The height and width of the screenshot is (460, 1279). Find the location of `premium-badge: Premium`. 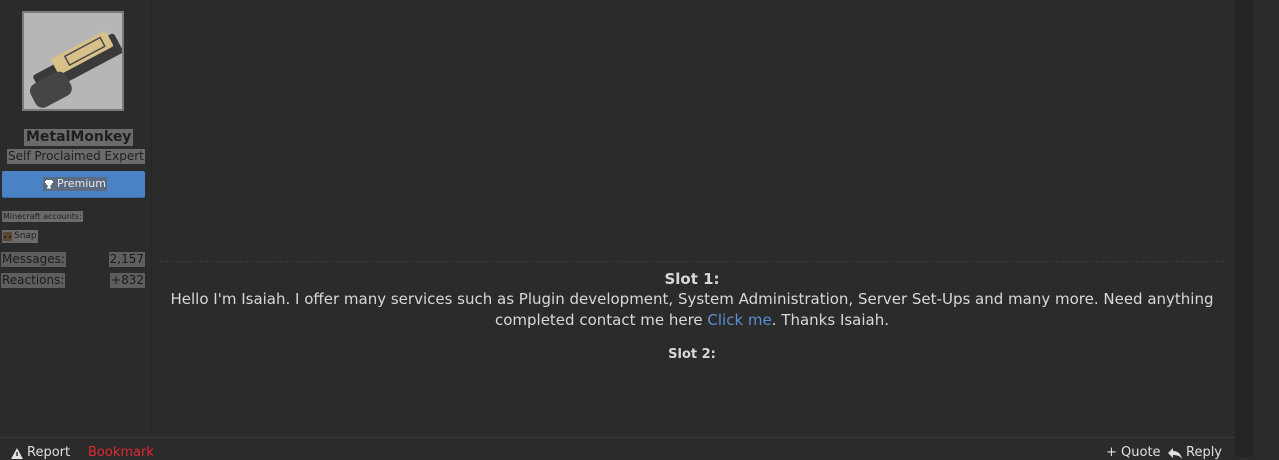

premium-badge: Premium is located at coordinates (75, 184).